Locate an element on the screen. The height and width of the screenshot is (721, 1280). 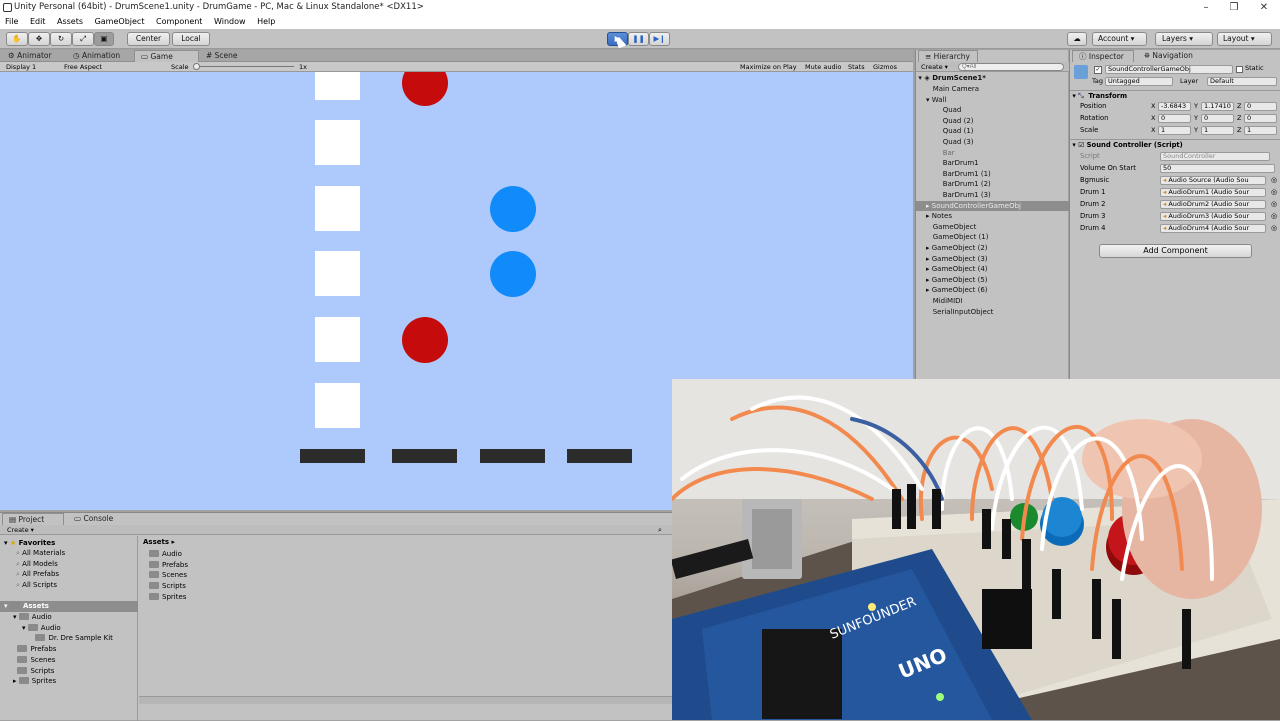
cloud-icon: ☁ is located at coordinates (1077, 39).